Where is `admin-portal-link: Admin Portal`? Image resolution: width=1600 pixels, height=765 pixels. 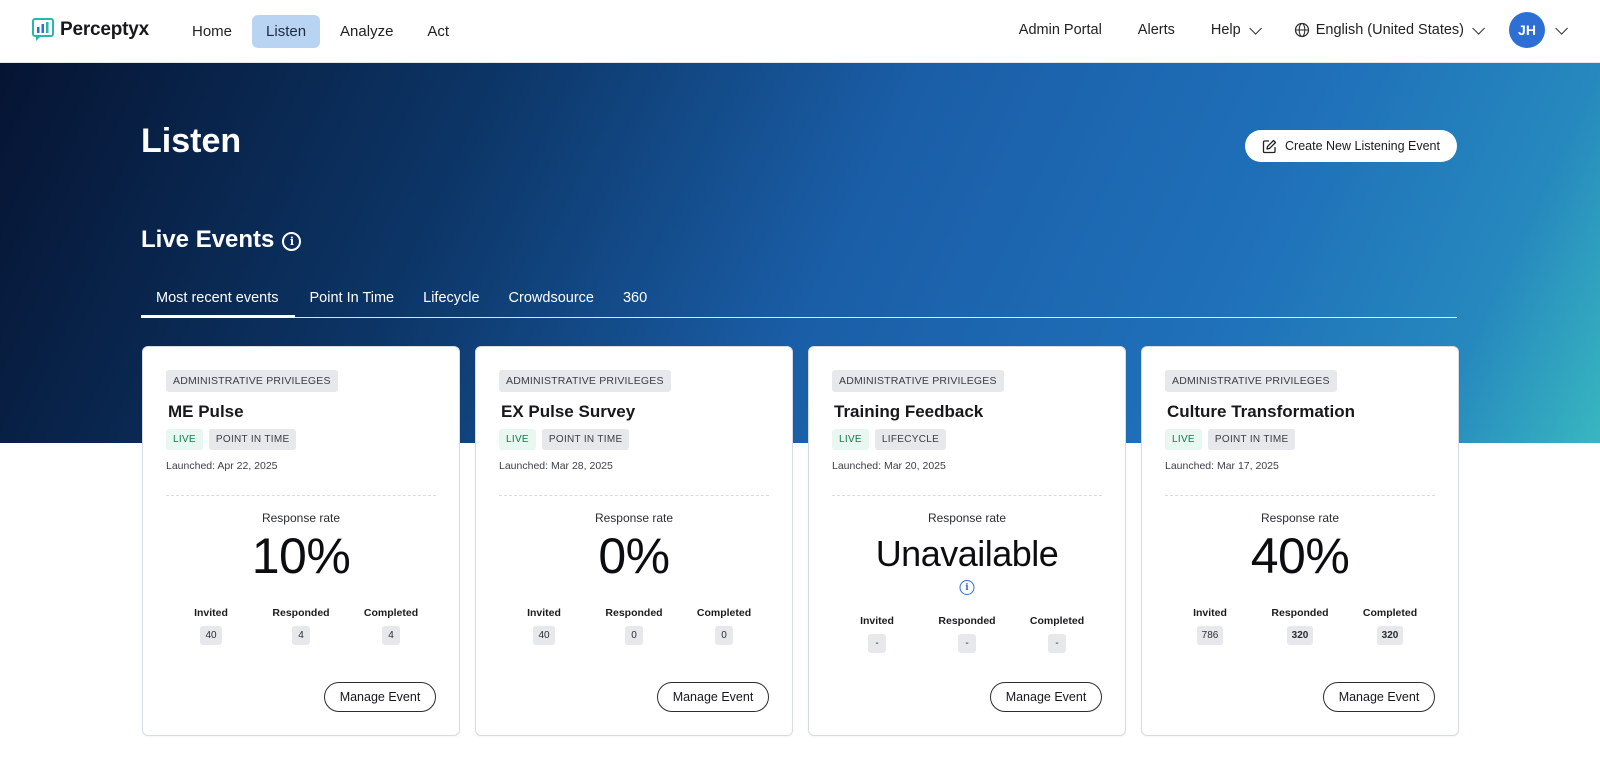
admin-portal-link: Admin Portal is located at coordinates (1060, 30).